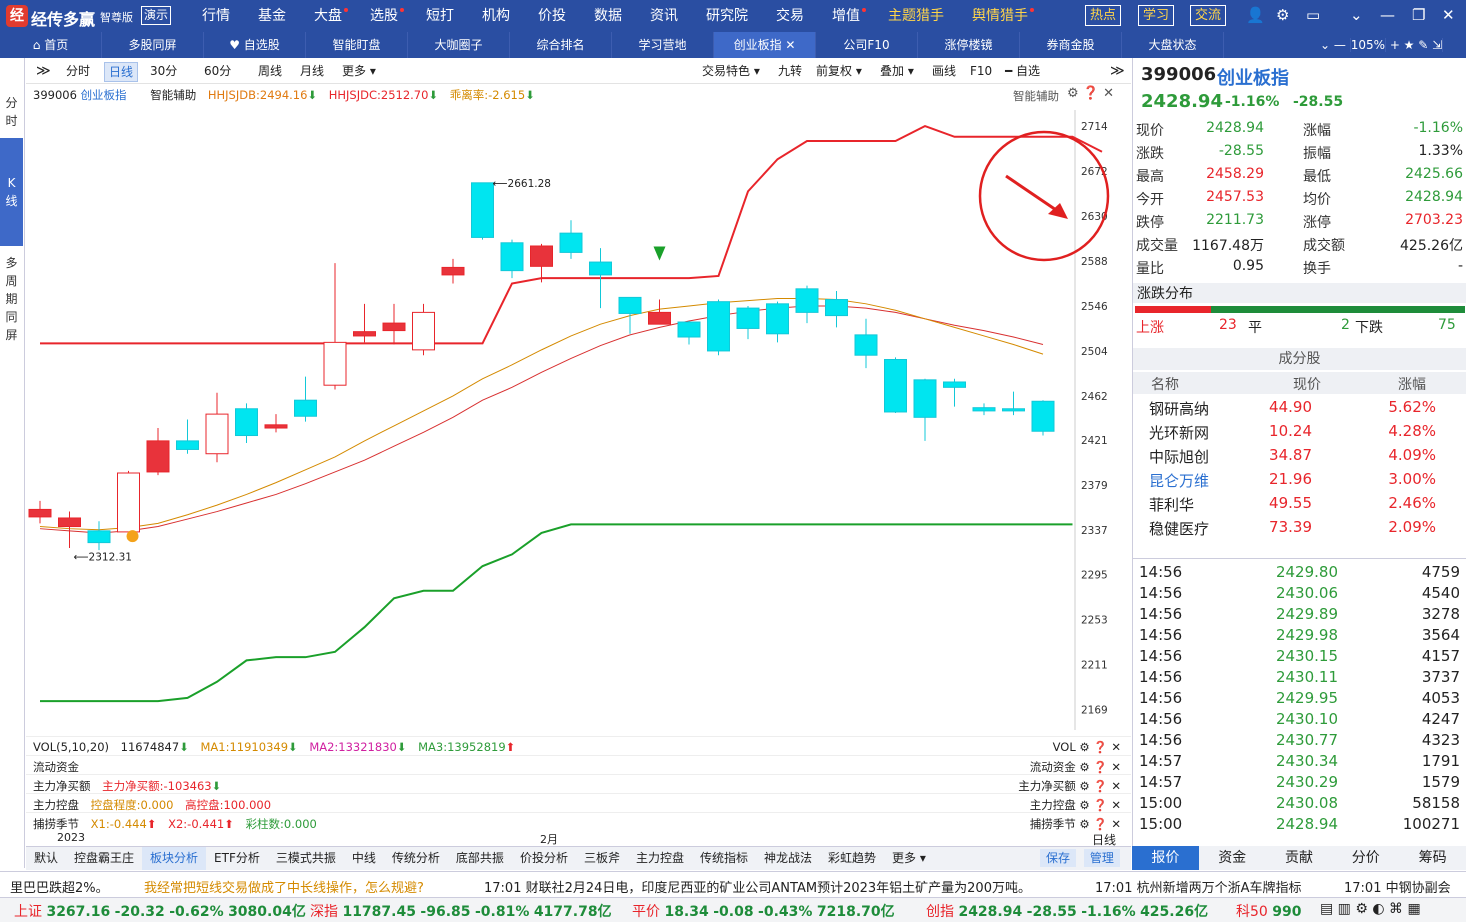  Describe the element at coordinates (46, 858) in the screenshot. I see `indicator-tab-0: 默认` at that location.